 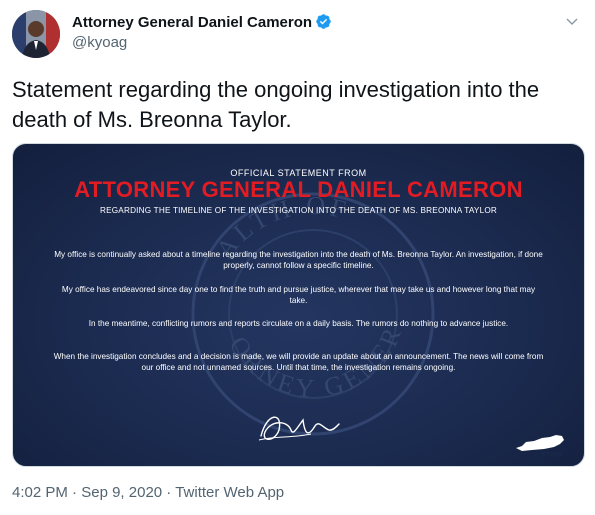 What do you see at coordinates (99, 42) in the screenshot?
I see `author-handle: @kyoag` at bounding box center [99, 42].